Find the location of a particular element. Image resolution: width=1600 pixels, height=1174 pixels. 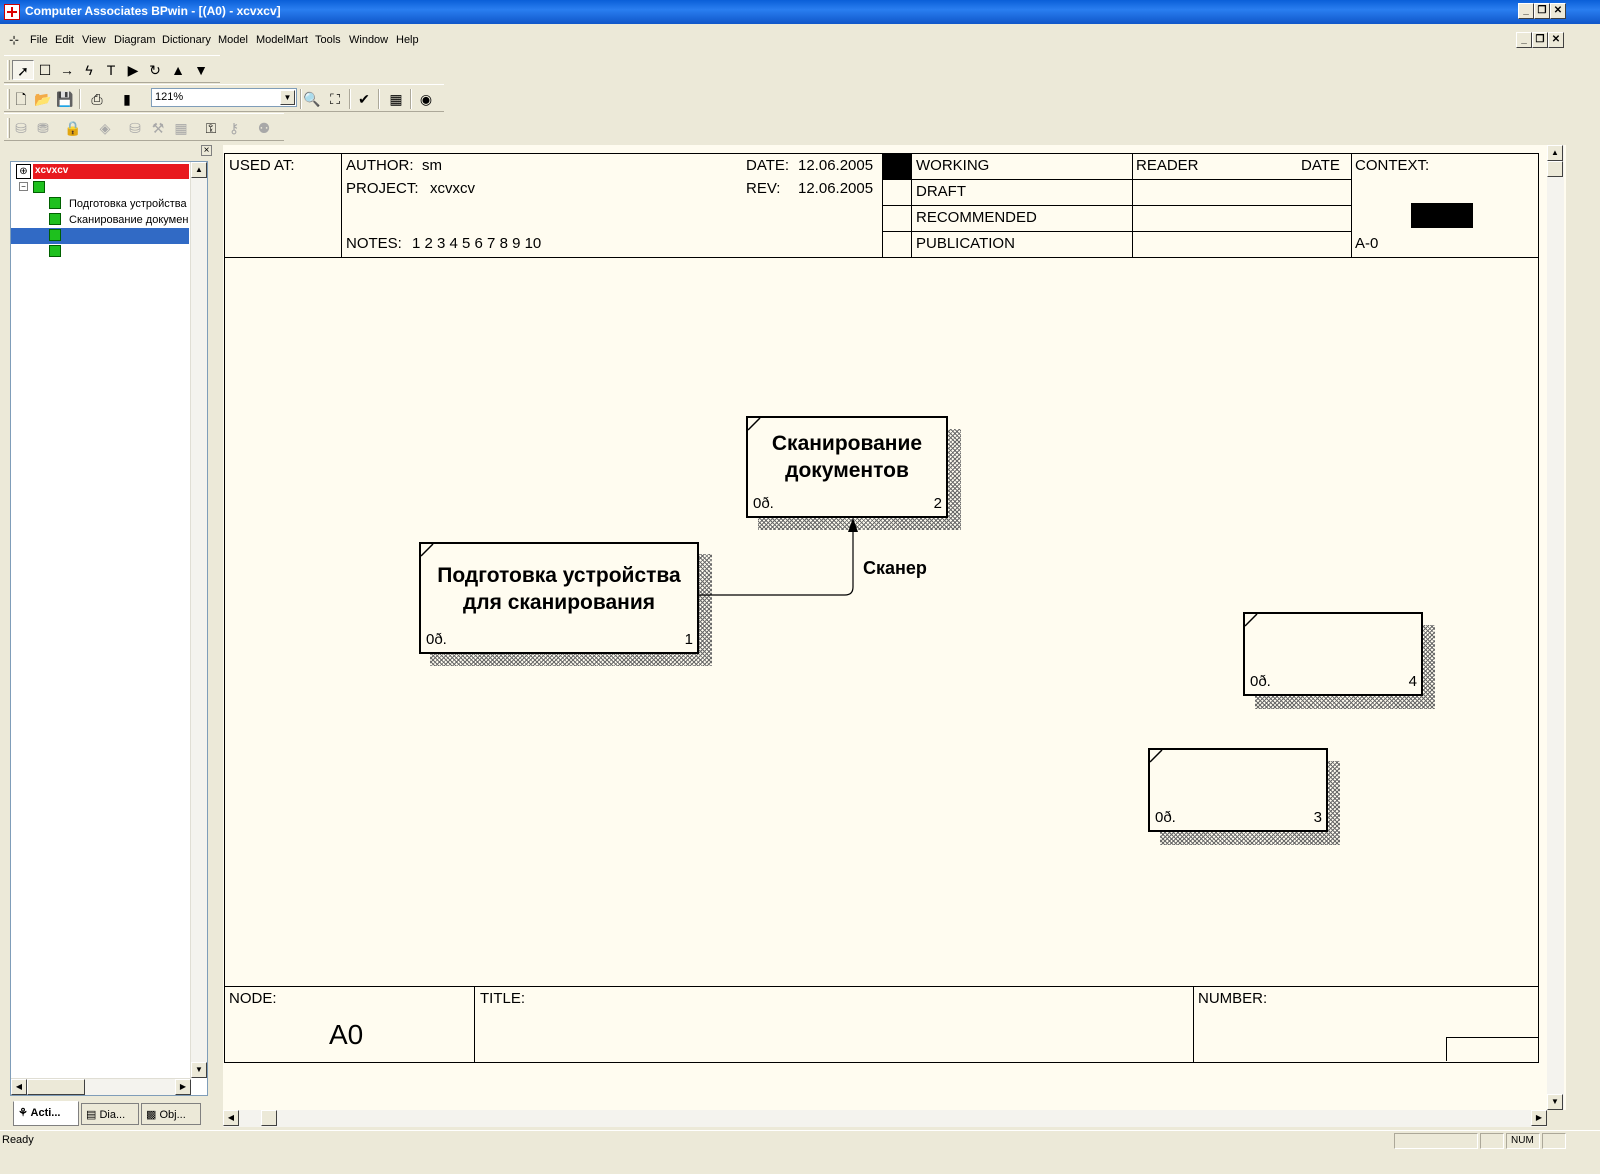

app-icon is located at coordinates (12, 12).